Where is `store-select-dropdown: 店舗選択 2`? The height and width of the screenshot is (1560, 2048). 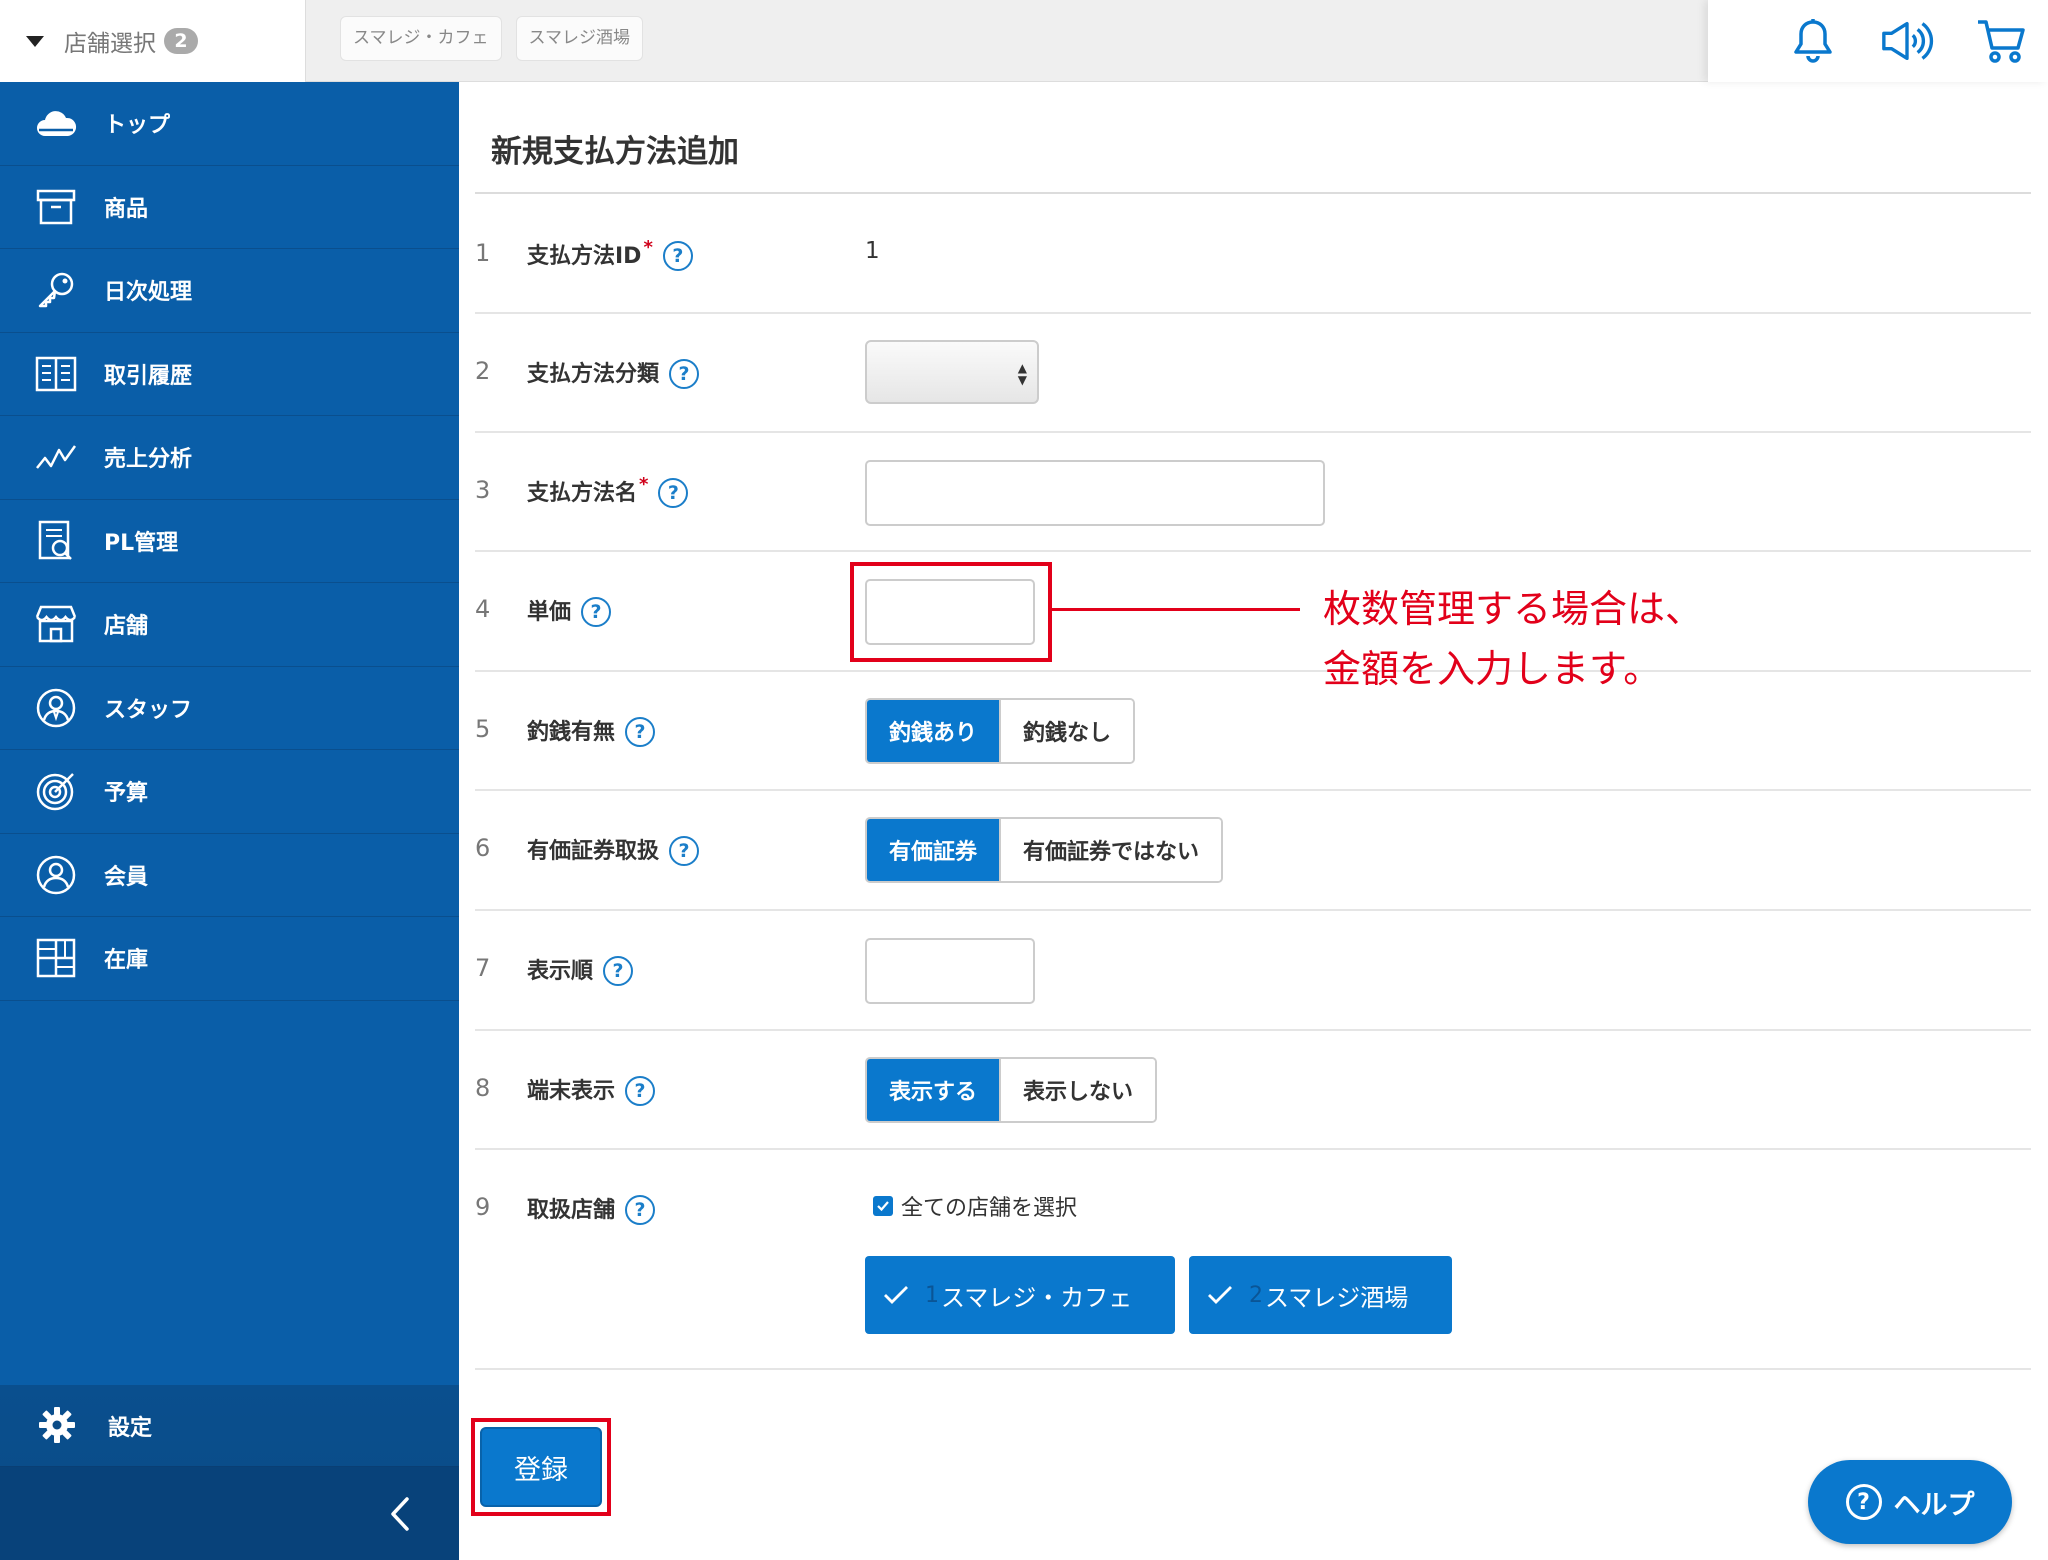 store-select-dropdown: 店舗選択 2 is located at coordinates (153, 41).